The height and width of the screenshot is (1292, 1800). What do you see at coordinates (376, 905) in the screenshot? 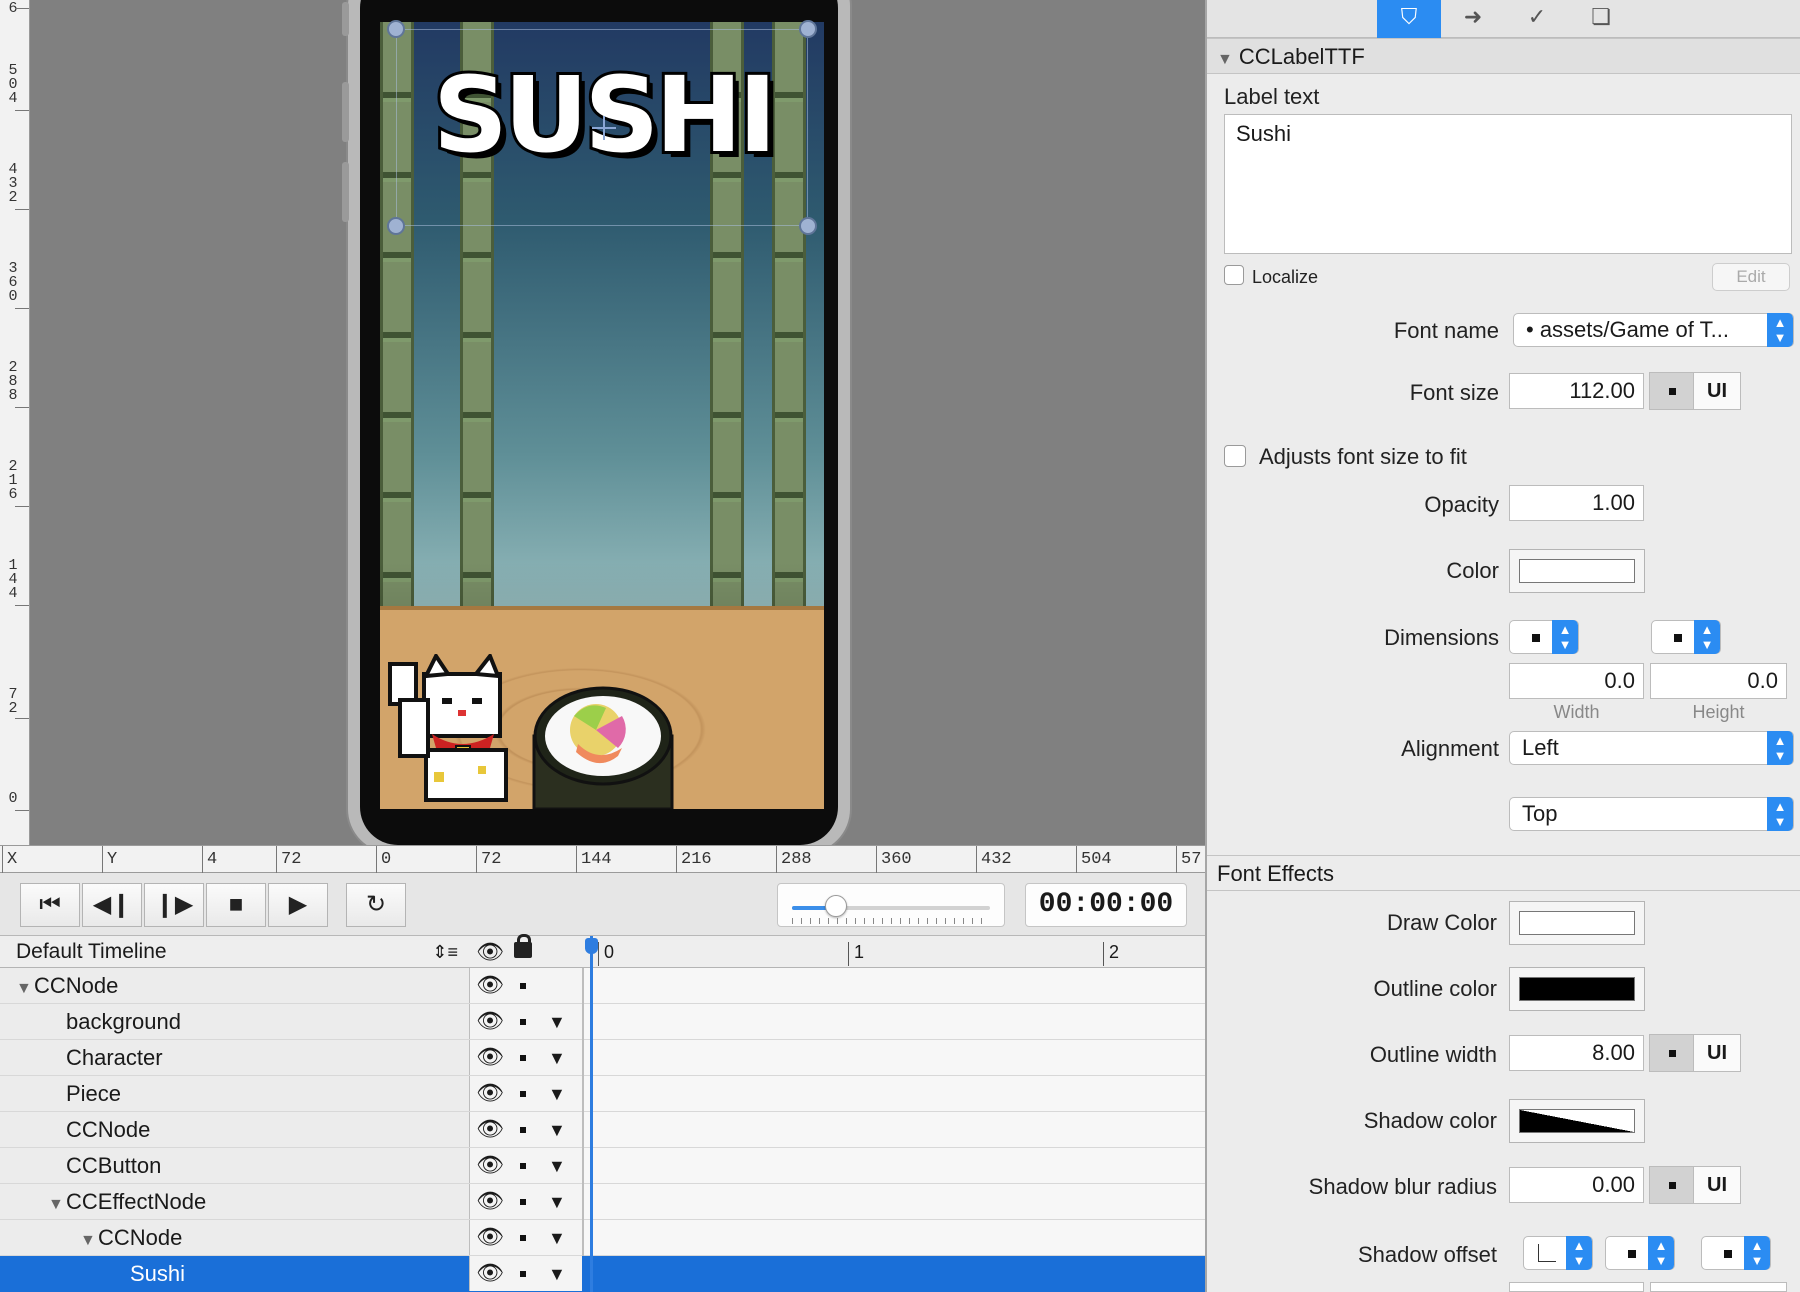
I see `loop-button: ↻` at bounding box center [376, 905].